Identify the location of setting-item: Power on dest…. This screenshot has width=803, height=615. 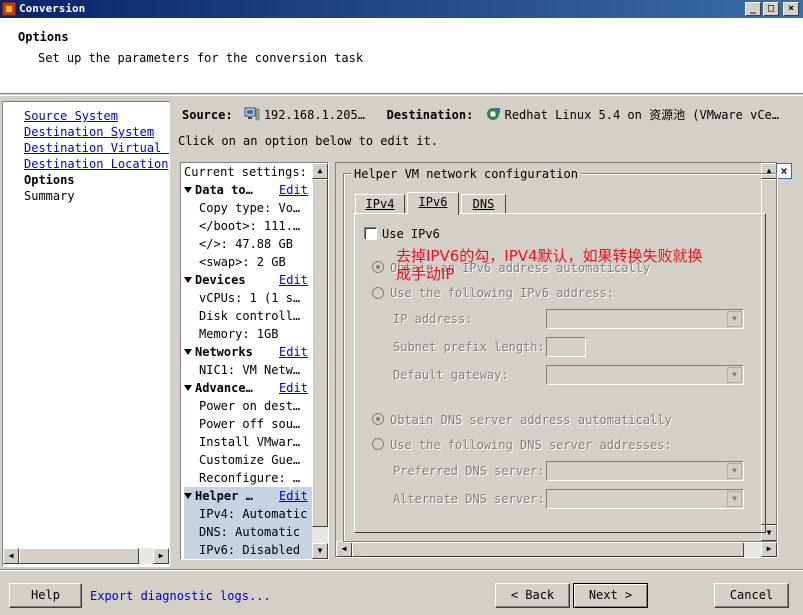
(248, 406).